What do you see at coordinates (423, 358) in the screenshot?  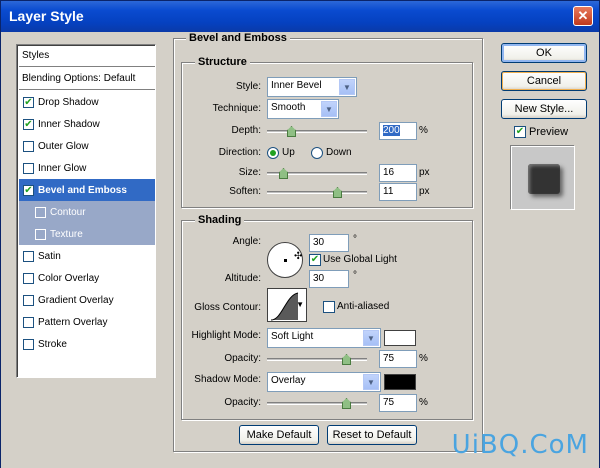 I see `highlight-opacity-unit: %` at bounding box center [423, 358].